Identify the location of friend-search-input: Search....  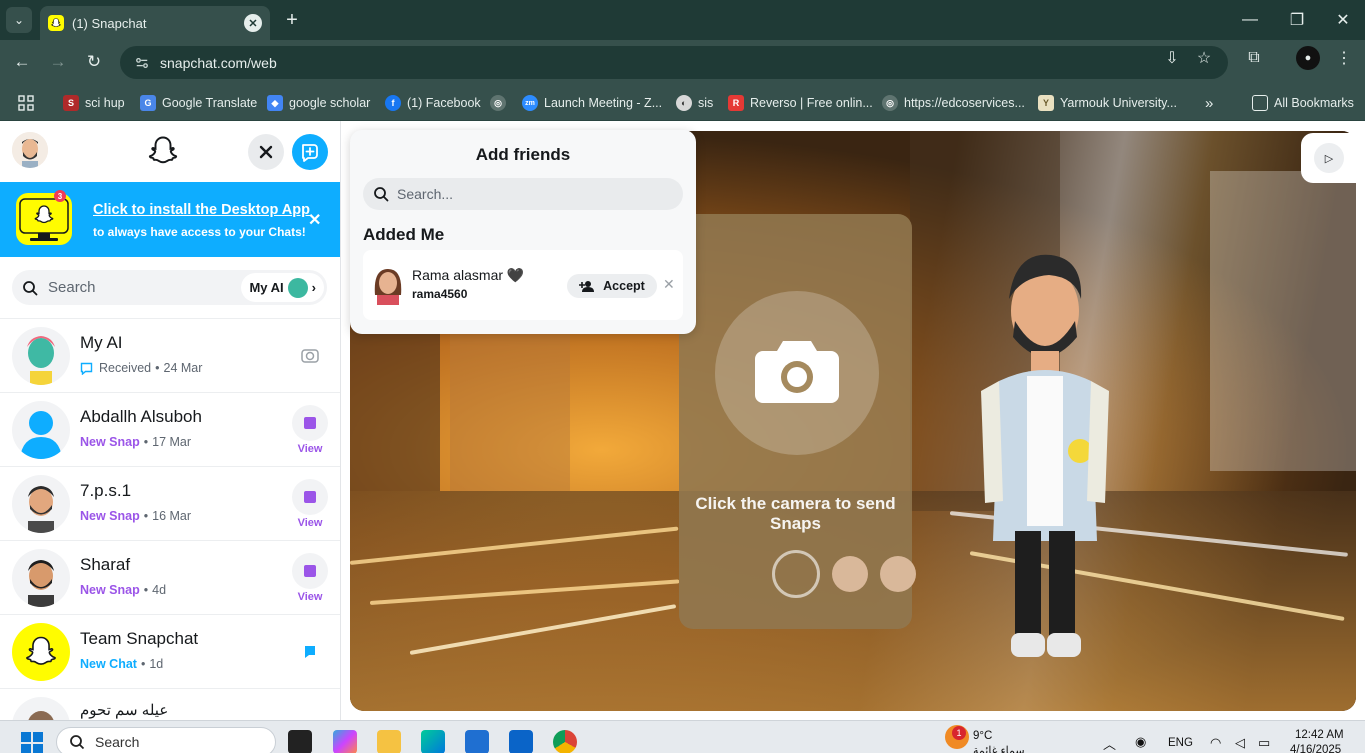
(523, 194).